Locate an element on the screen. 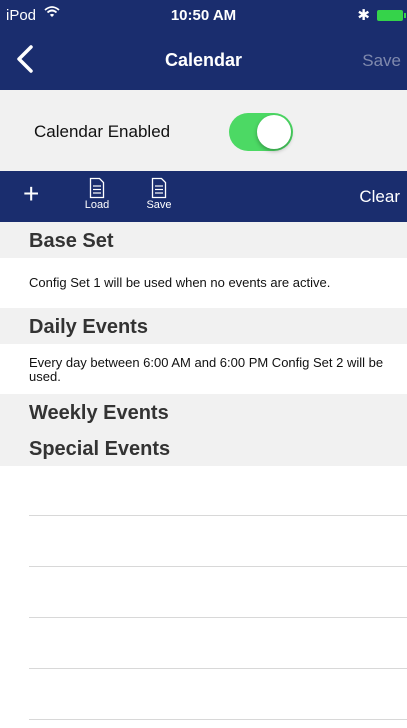  save-button: Save is located at coordinates (381, 61).